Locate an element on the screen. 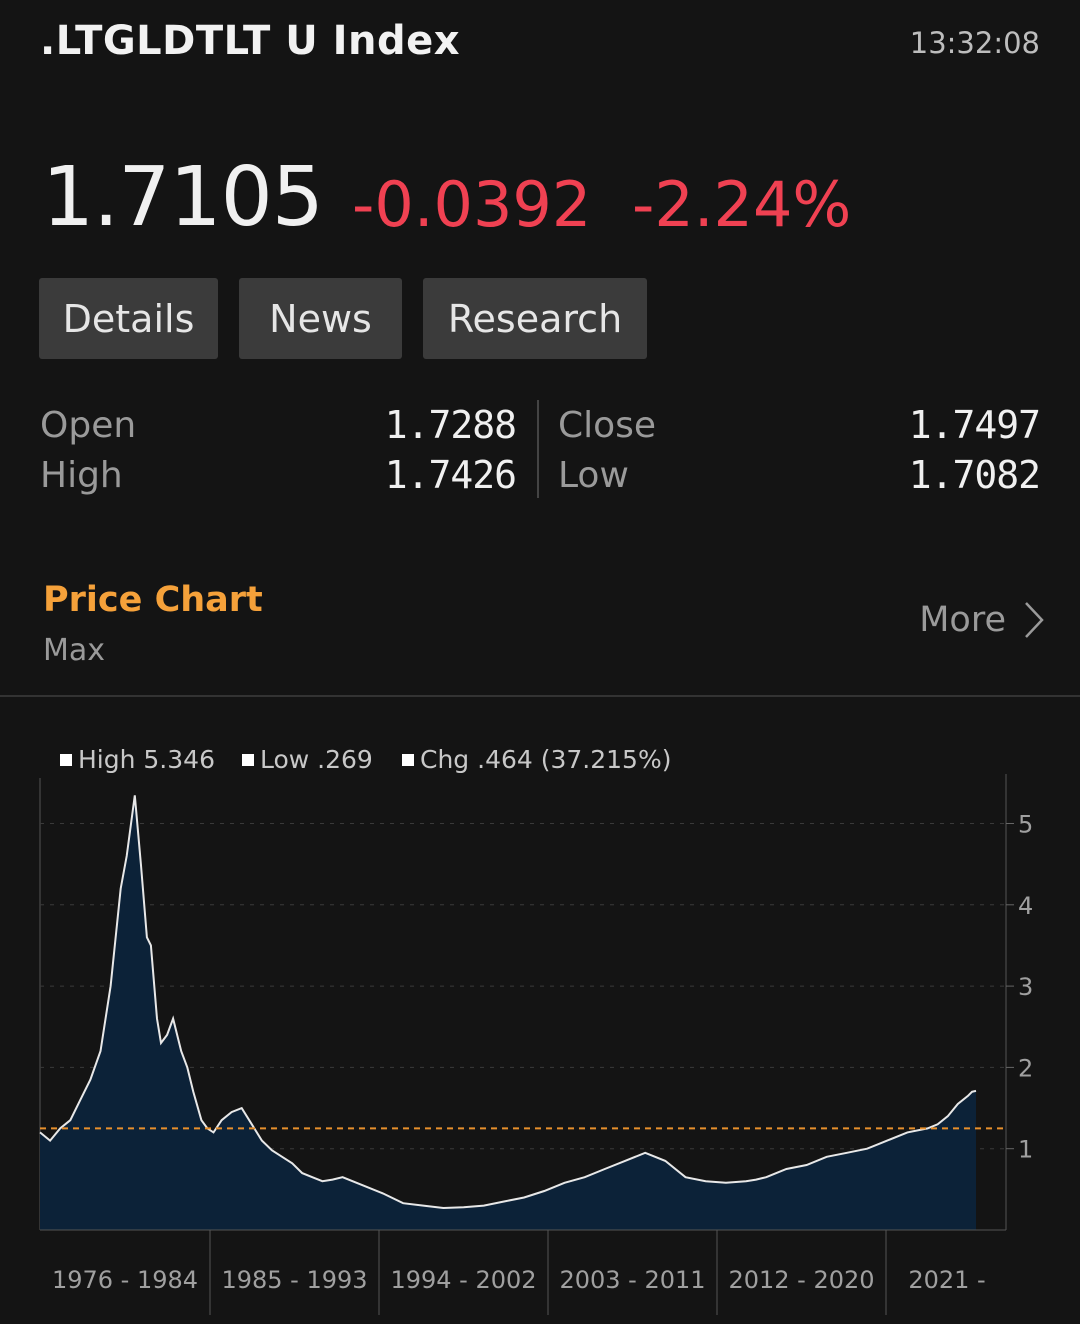  price-change: -0.0392 is located at coordinates (472, 204).